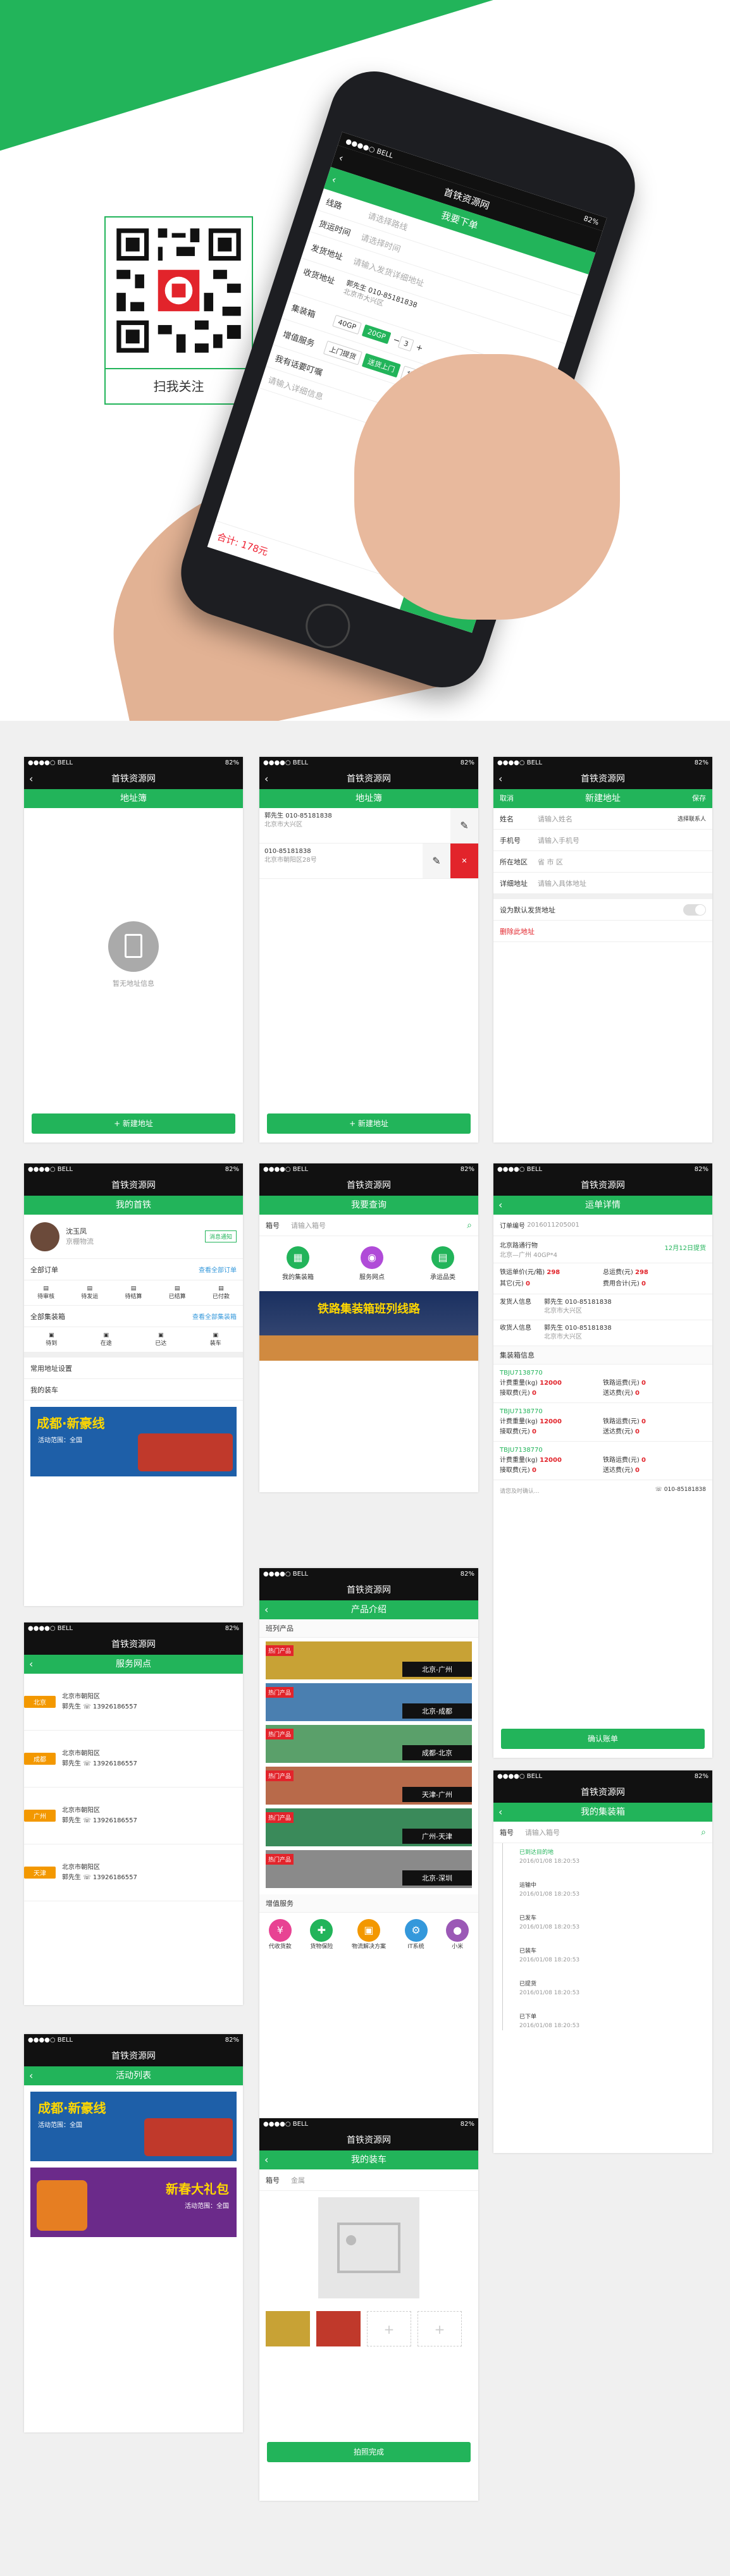  I want to click on service-point-item: 成都 北京市朝阳区 郭先生 ☏ 13926186557, so click(133, 1759).